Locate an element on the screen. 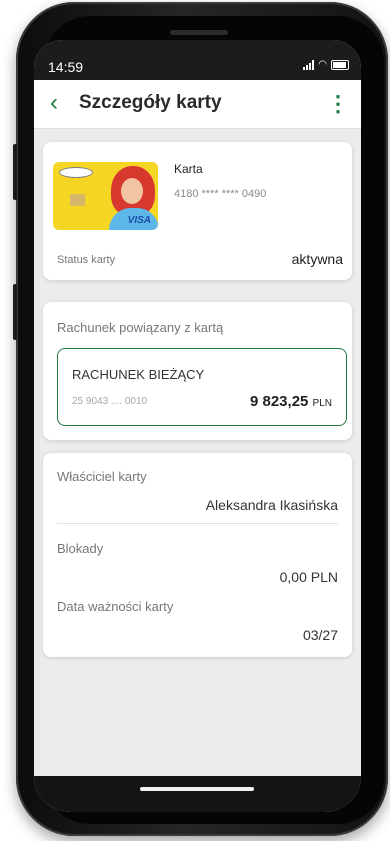 The height and width of the screenshot is (841, 390). volume-down-button-hw is located at coordinates (15, 312).